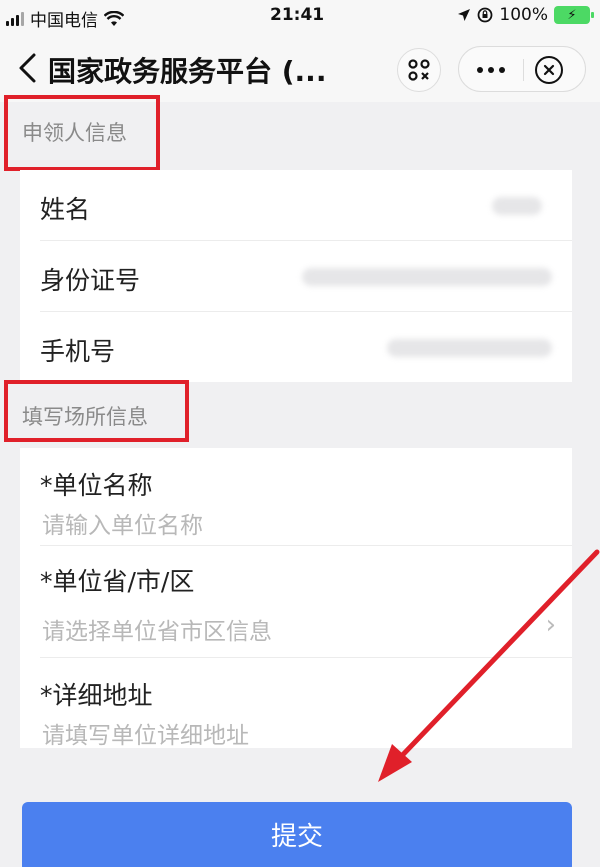 The width and height of the screenshot is (600, 867). I want to click on scan-icon, so click(419, 70).